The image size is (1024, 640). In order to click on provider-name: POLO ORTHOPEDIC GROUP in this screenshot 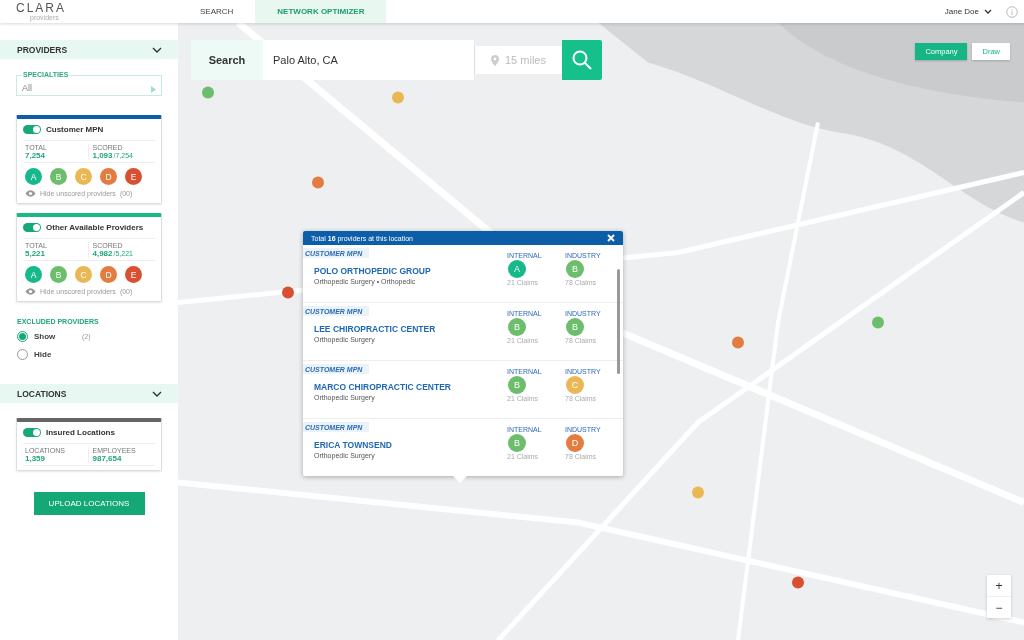, I will do `click(372, 271)`.